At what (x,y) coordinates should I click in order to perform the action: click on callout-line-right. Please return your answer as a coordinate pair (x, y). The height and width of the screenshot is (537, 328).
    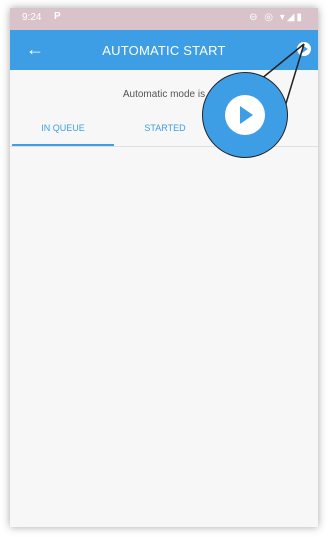
    Looking at the image, I should click on (294, 77).